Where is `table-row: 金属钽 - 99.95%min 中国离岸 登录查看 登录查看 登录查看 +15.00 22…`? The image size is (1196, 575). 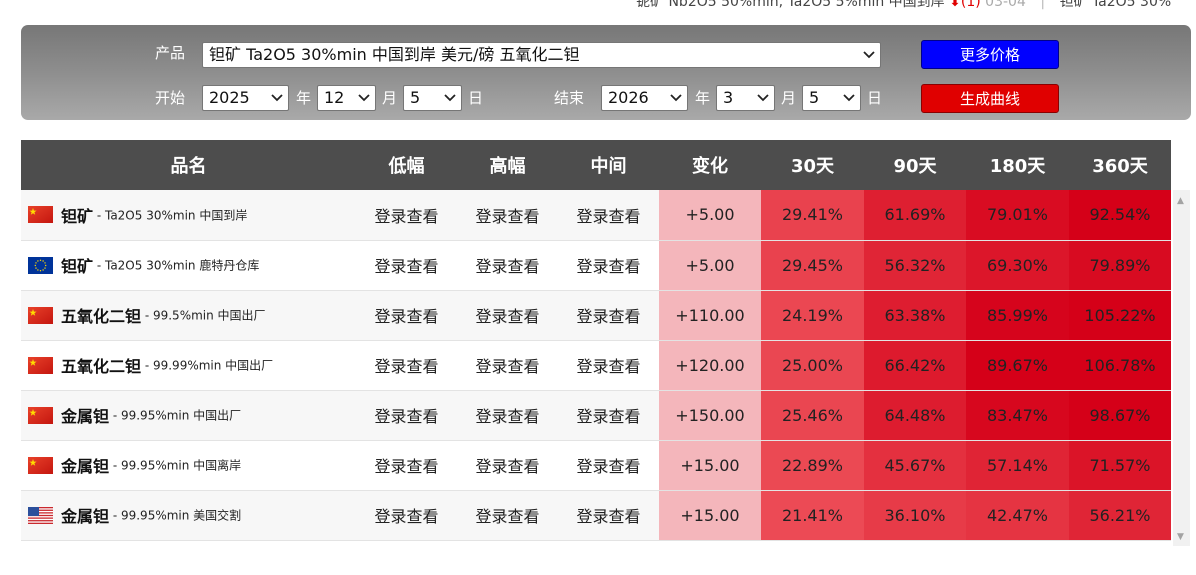 table-row: 金属钽 - 99.95%min 中国离岸 登录查看 登录查看 登录查看 +15.00 22… is located at coordinates (596, 465).